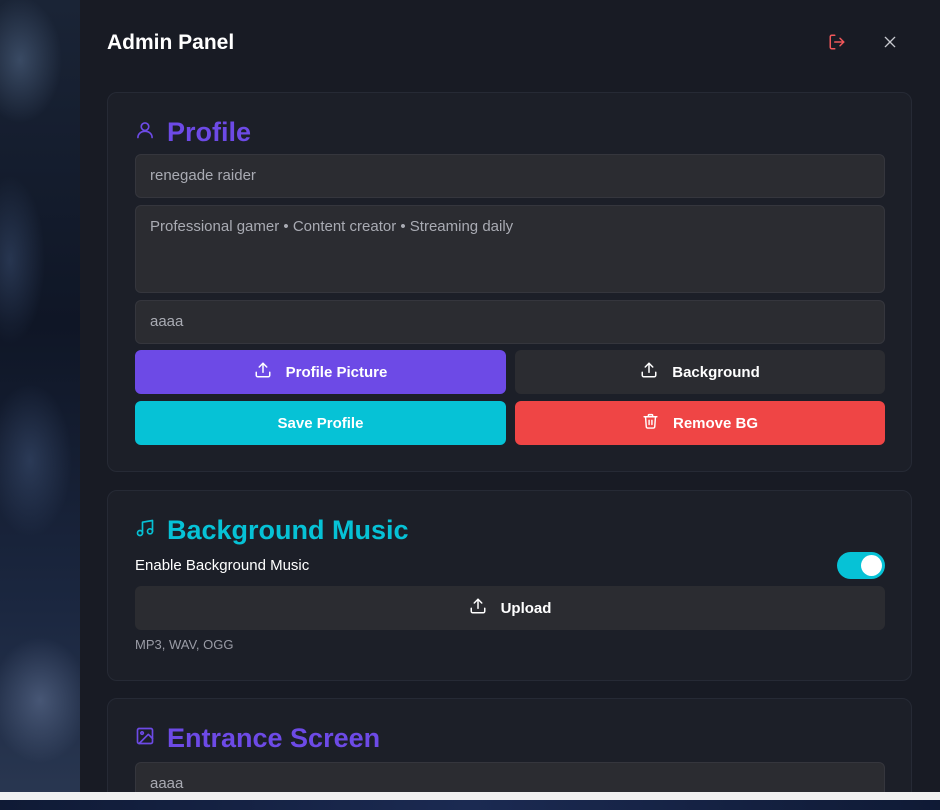  Describe the element at coordinates (470, 805) in the screenshot. I see `taskbar` at that location.